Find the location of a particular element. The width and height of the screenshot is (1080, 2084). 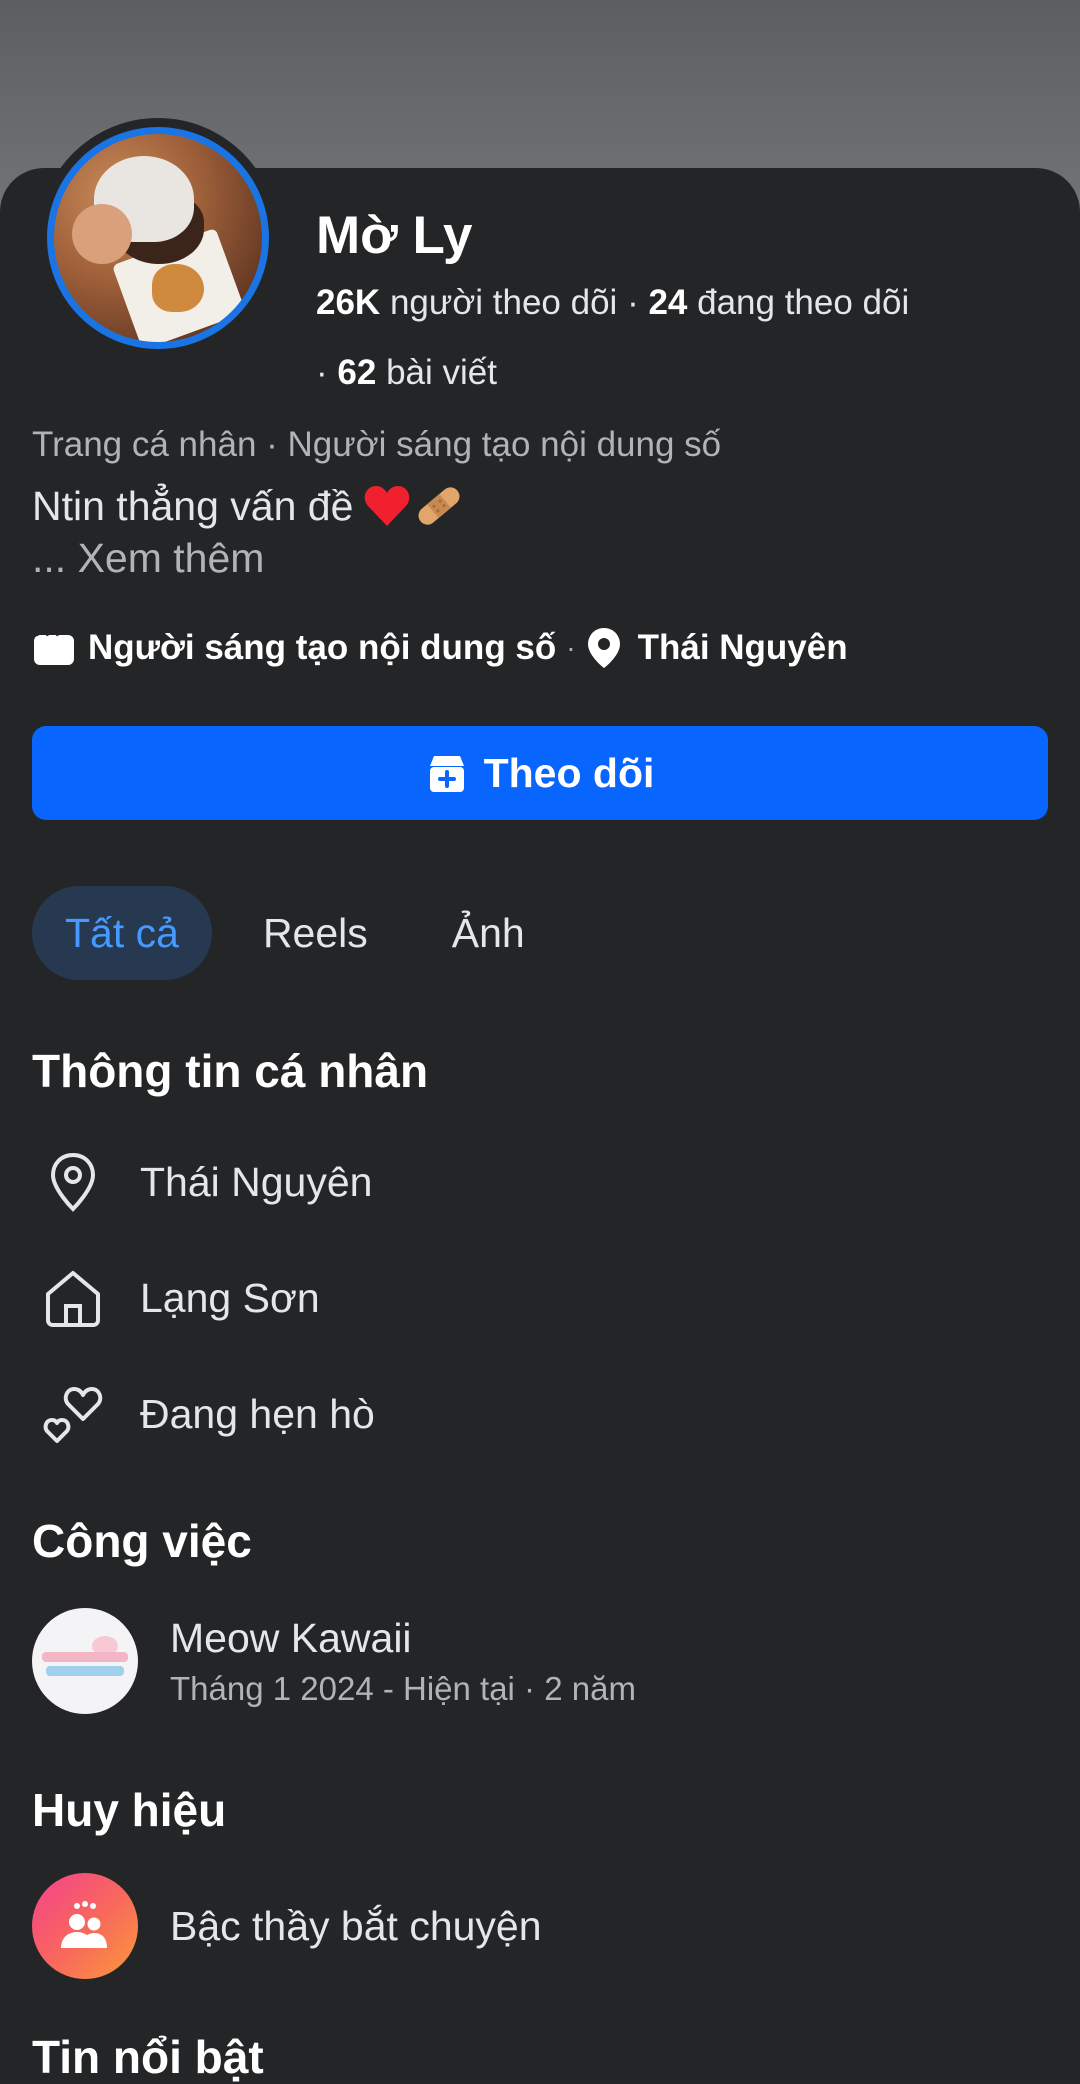

tab-all: Tất cả is located at coordinates (122, 933).